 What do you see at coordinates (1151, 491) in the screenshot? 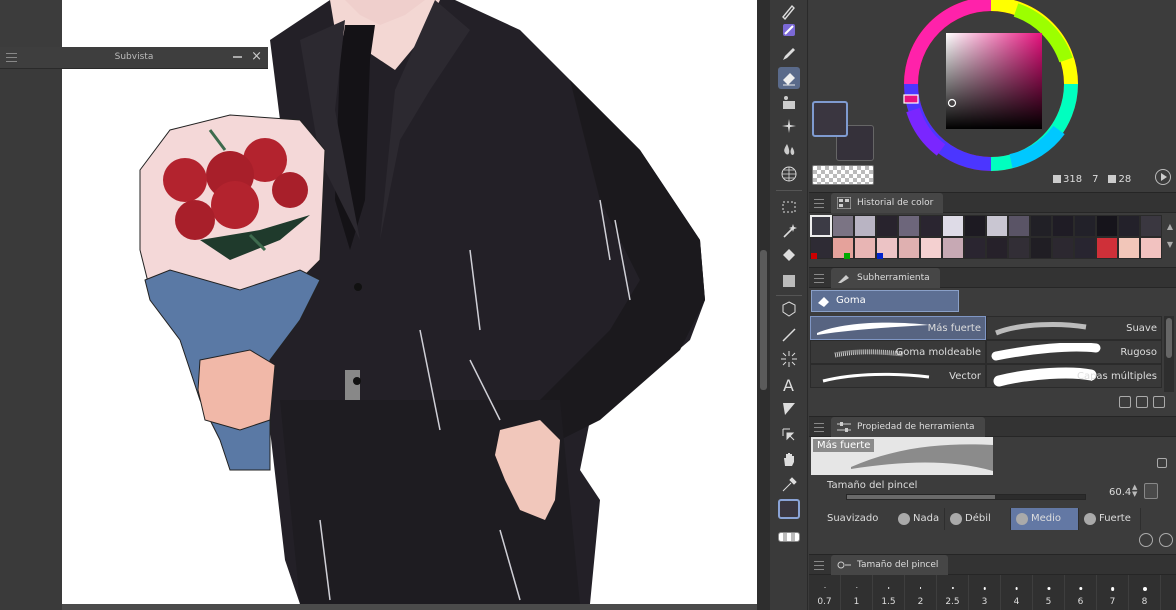
I see `download-icon` at bounding box center [1151, 491].